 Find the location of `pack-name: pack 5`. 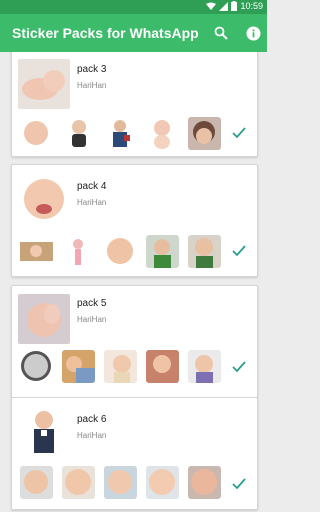

pack-name: pack 5 is located at coordinates (92, 303).